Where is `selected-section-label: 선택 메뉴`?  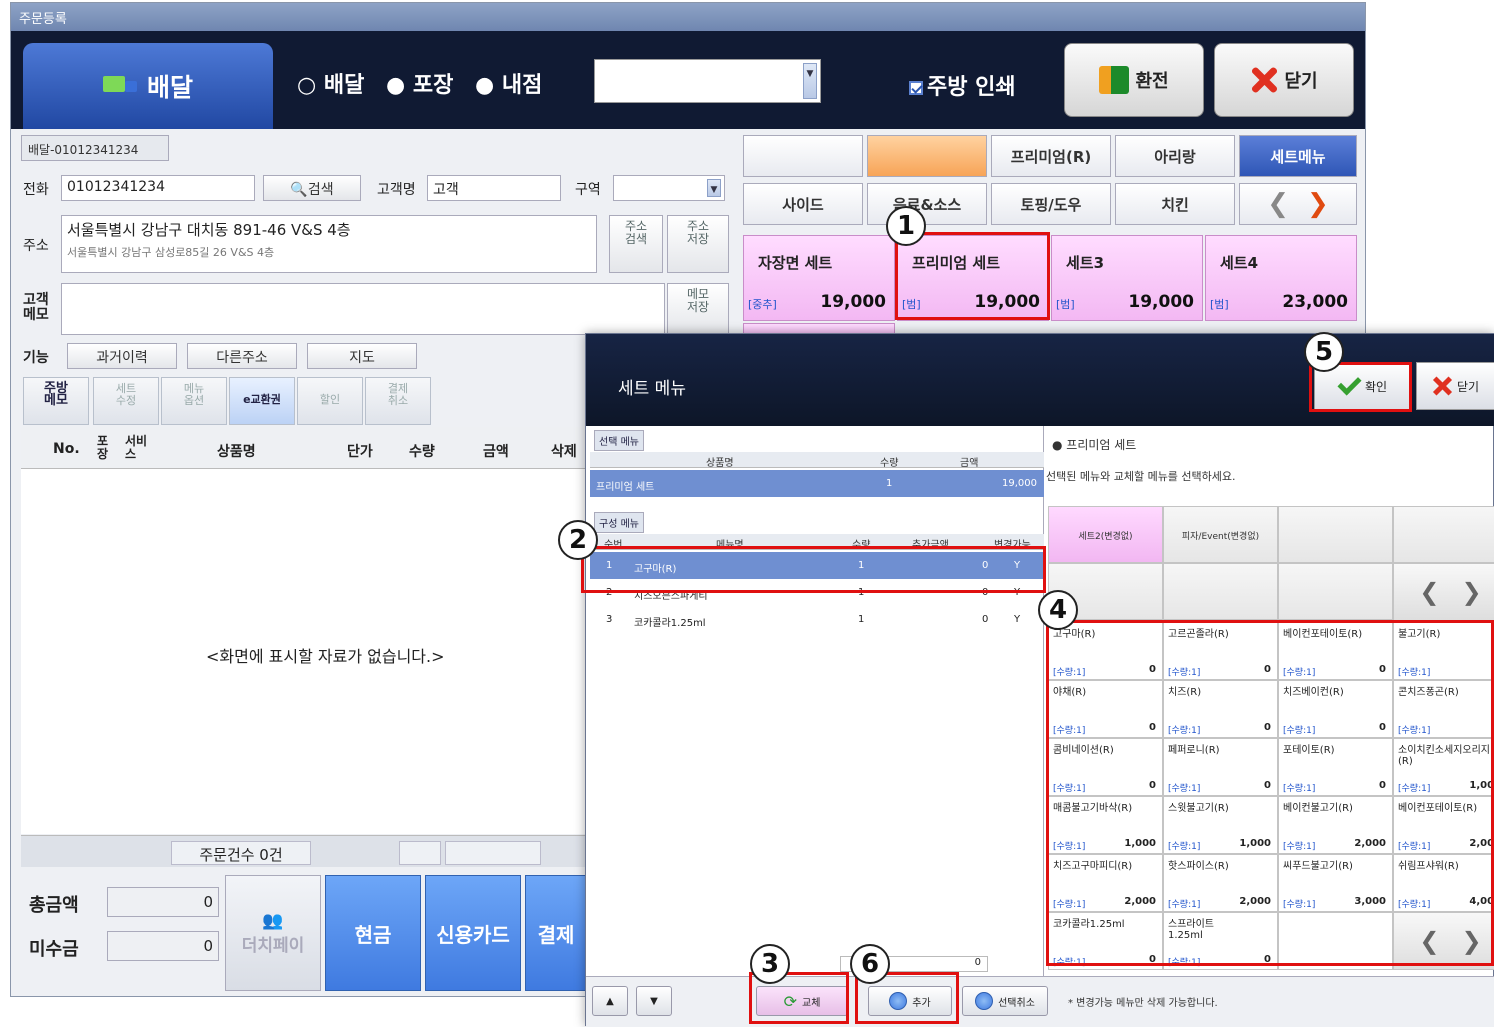
selected-section-label: 선택 메뉴 is located at coordinates (619, 440).